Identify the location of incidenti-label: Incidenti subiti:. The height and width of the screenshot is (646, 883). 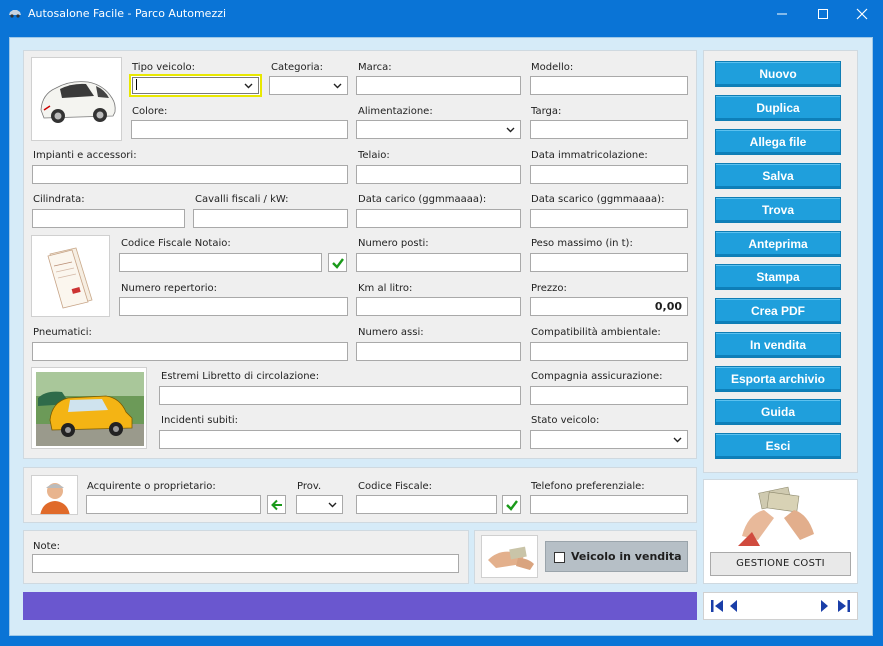
(200, 420).